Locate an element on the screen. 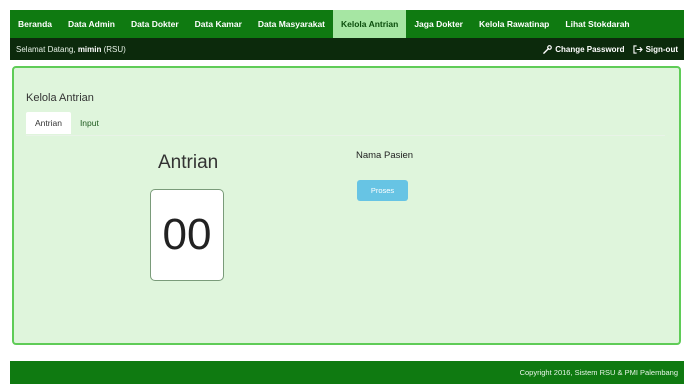 The image size is (694, 384). user-role: (RSU) is located at coordinates (113, 49).